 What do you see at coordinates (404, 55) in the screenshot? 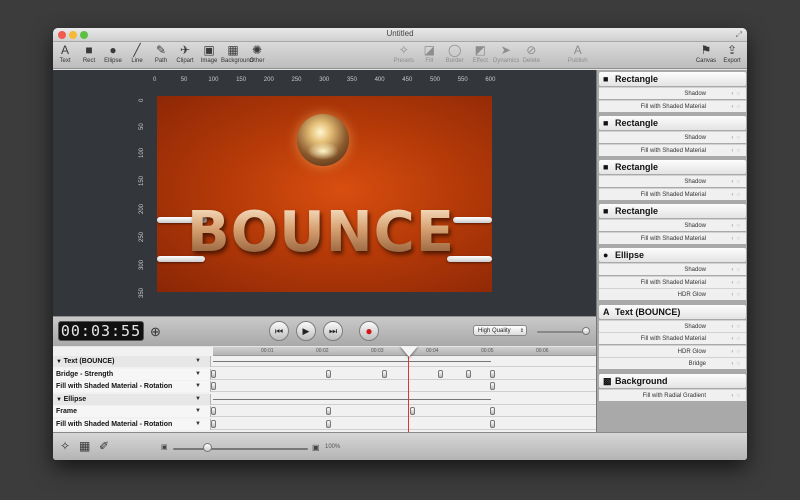
I see `toolbar-presets-button: ✧ Presets` at bounding box center [404, 55].